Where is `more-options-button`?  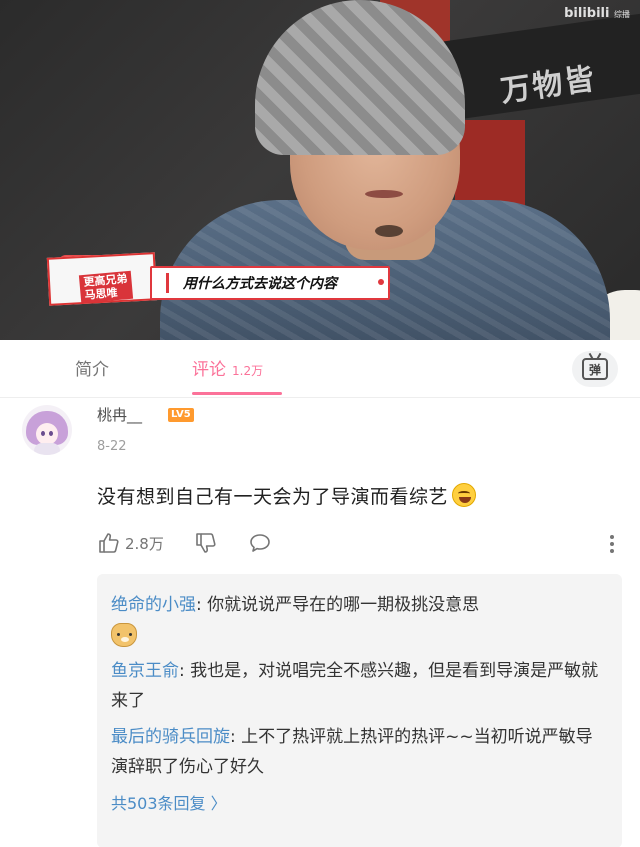
more-options-button is located at coordinates (612, 544).